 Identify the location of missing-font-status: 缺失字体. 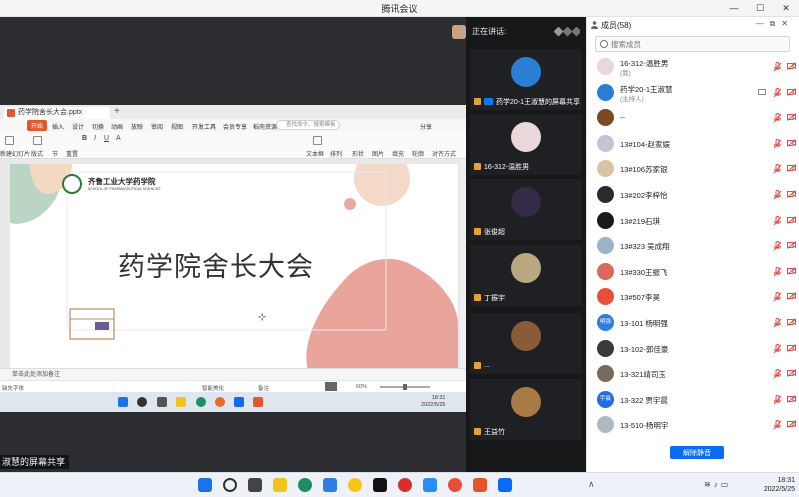
(13, 388).